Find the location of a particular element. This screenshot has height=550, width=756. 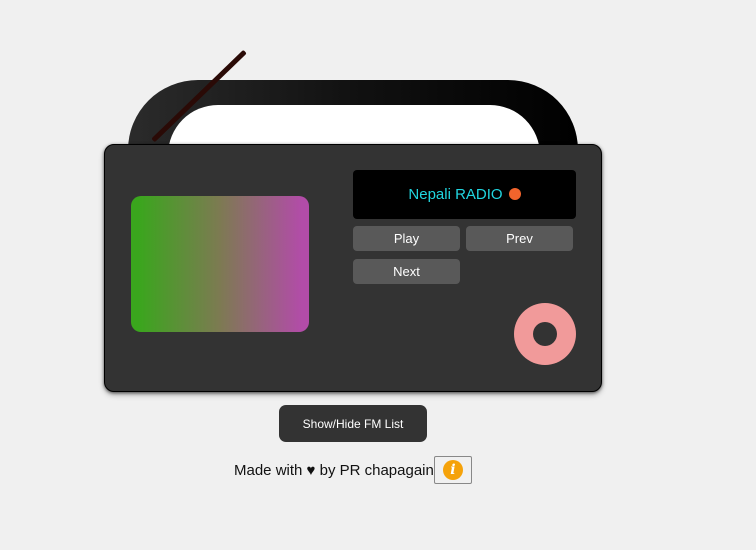

status-indicator is located at coordinates (514, 194).